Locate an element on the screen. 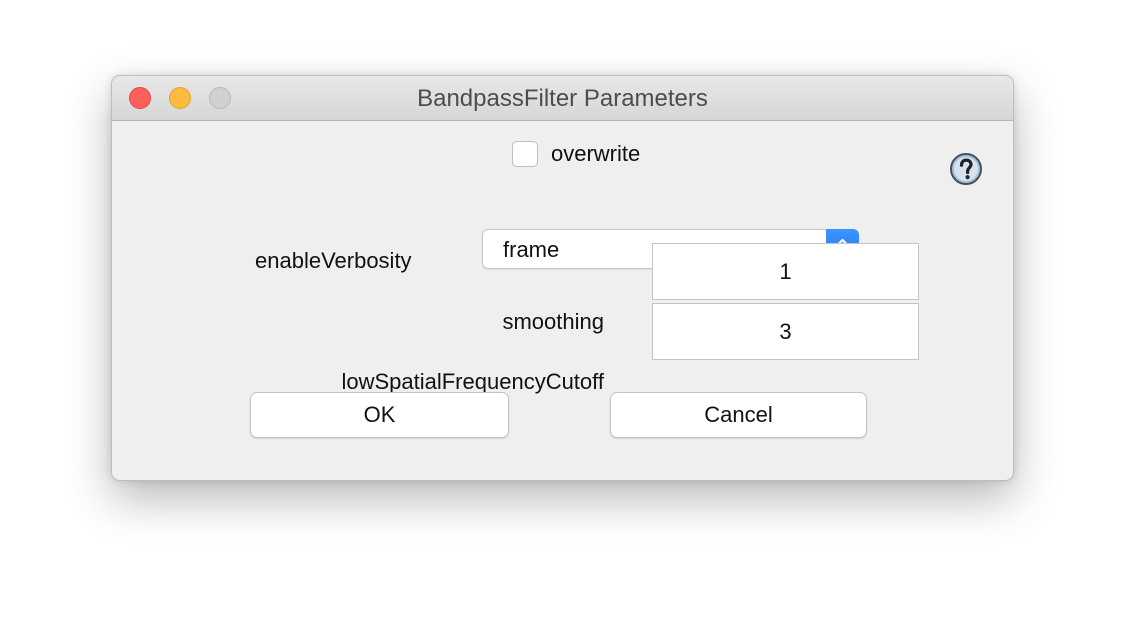  window-title: BandpassFilter Parameters is located at coordinates (562, 98).